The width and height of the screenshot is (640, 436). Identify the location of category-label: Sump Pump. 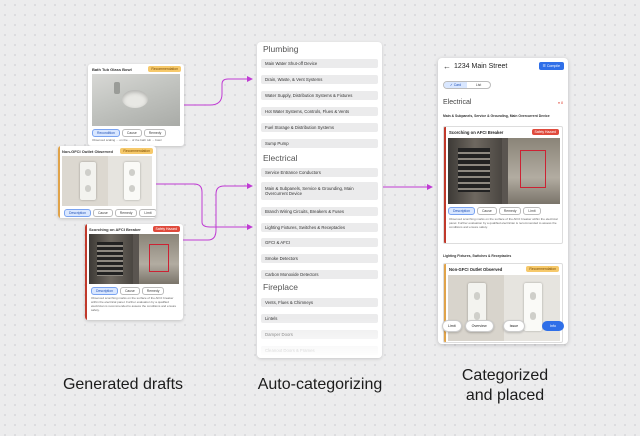
(277, 143).